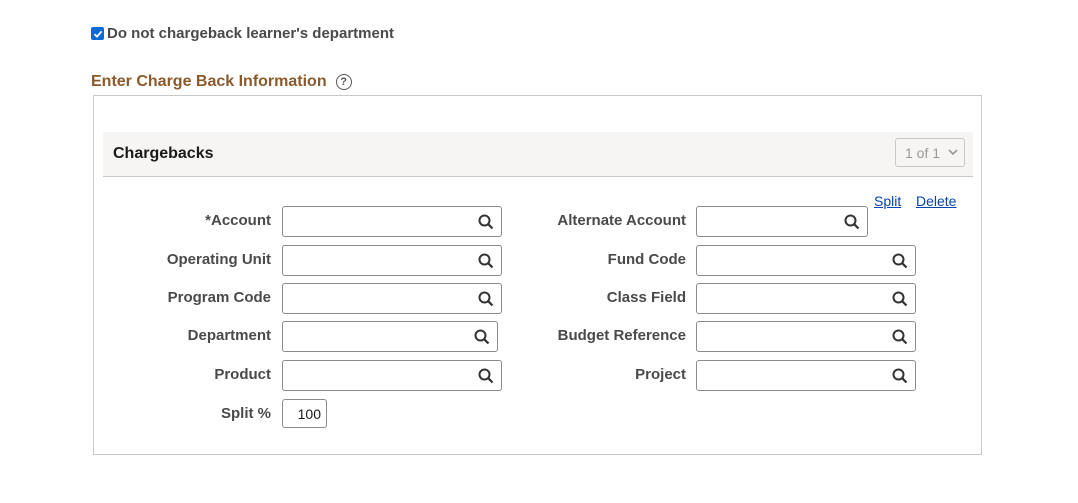 The height and width of the screenshot is (503, 1078). What do you see at coordinates (238, 220) in the screenshot?
I see `account-label: *Account` at bounding box center [238, 220].